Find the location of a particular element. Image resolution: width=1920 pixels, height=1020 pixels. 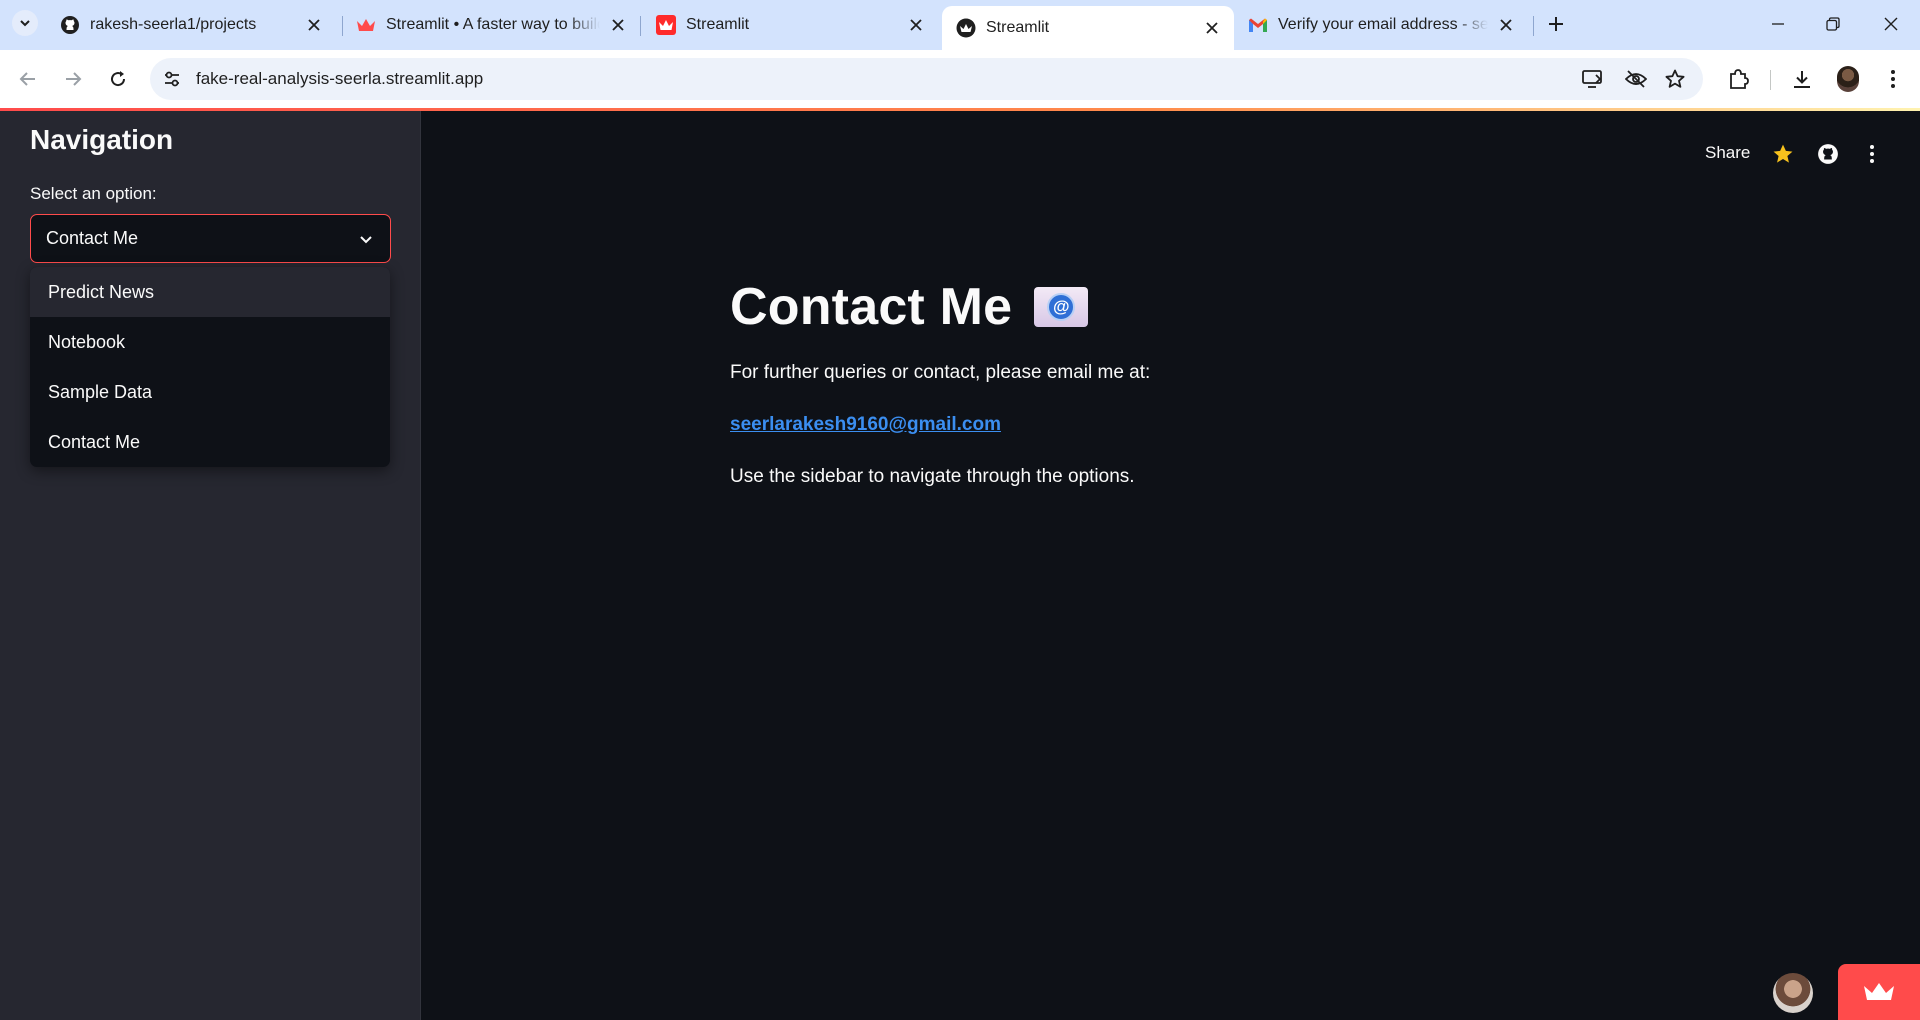

close-icon is located at coordinates (1891, 24).